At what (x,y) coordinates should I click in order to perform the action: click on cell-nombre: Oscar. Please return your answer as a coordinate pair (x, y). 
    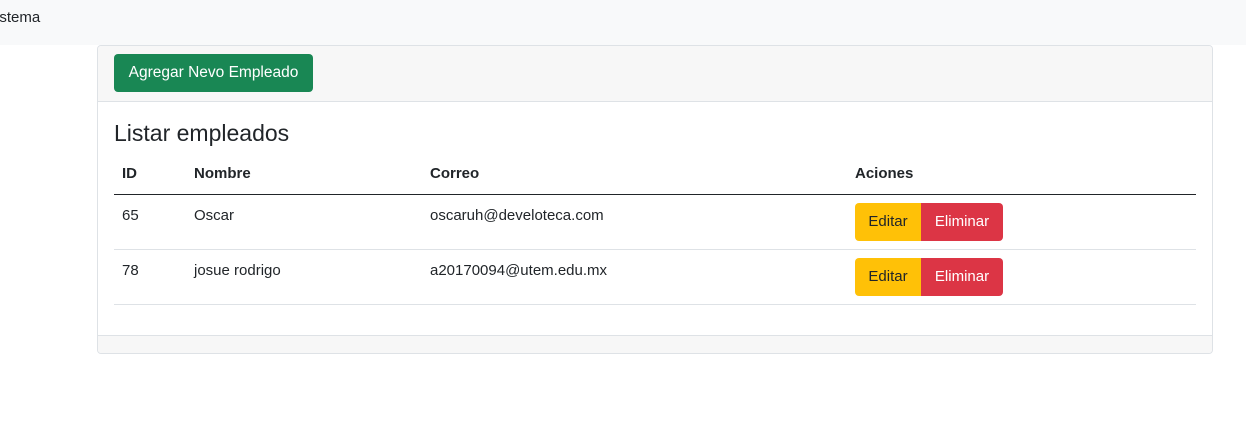
    Looking at the image, I should click on (304, 222).